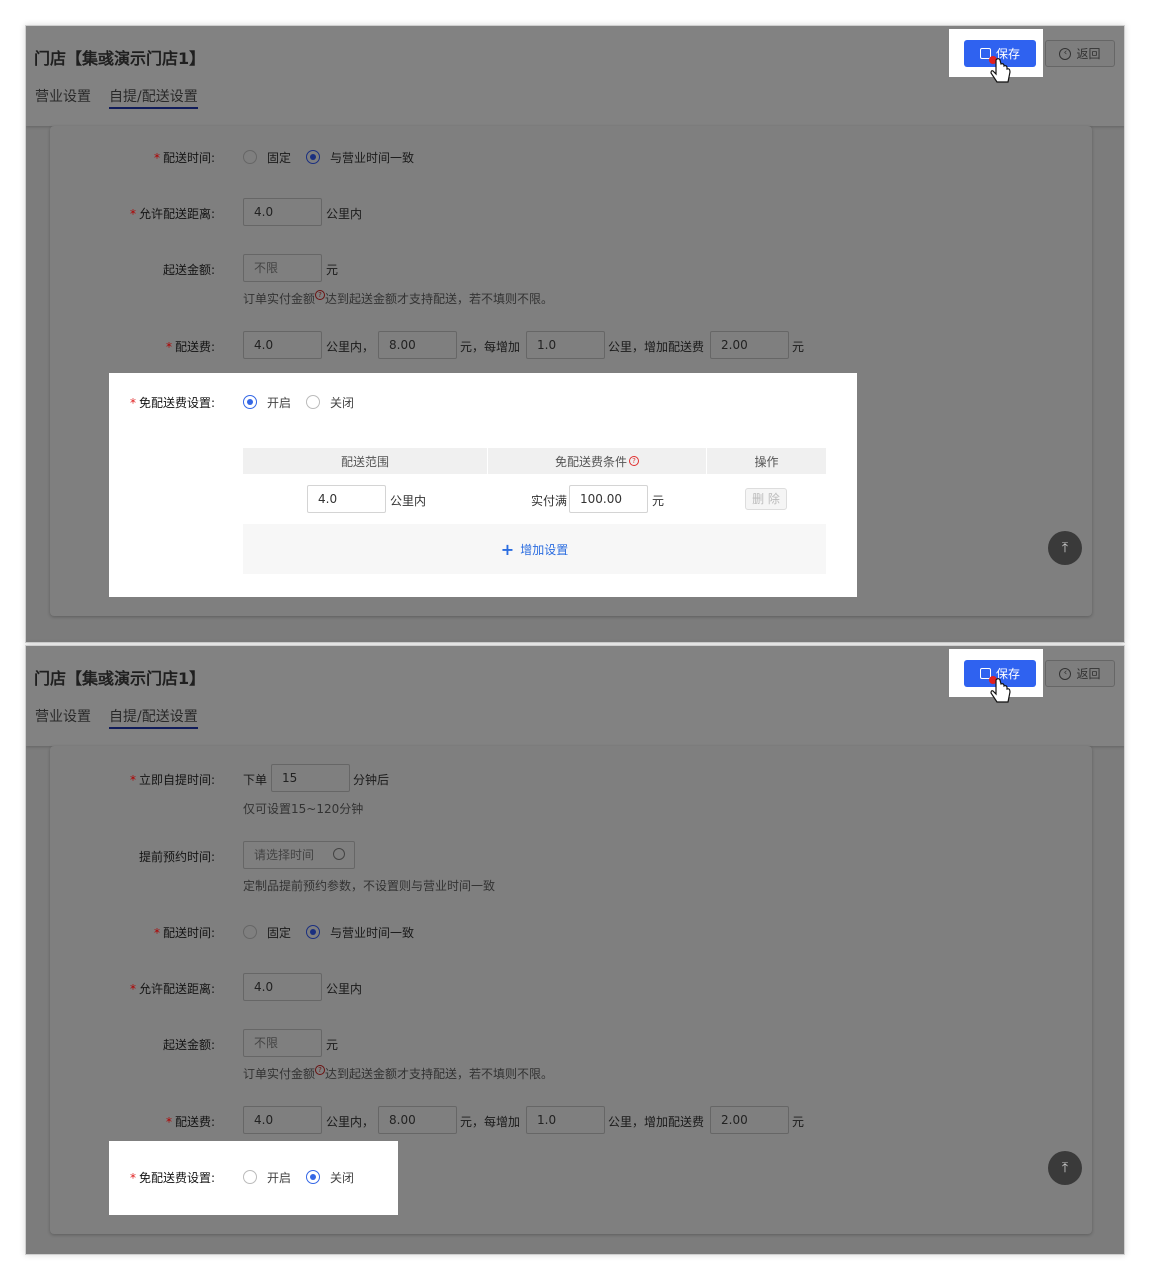 The width and height of the screenshot is (1150, 1280). I want to click on cond-prefix: 实付满, so click(549, 501).